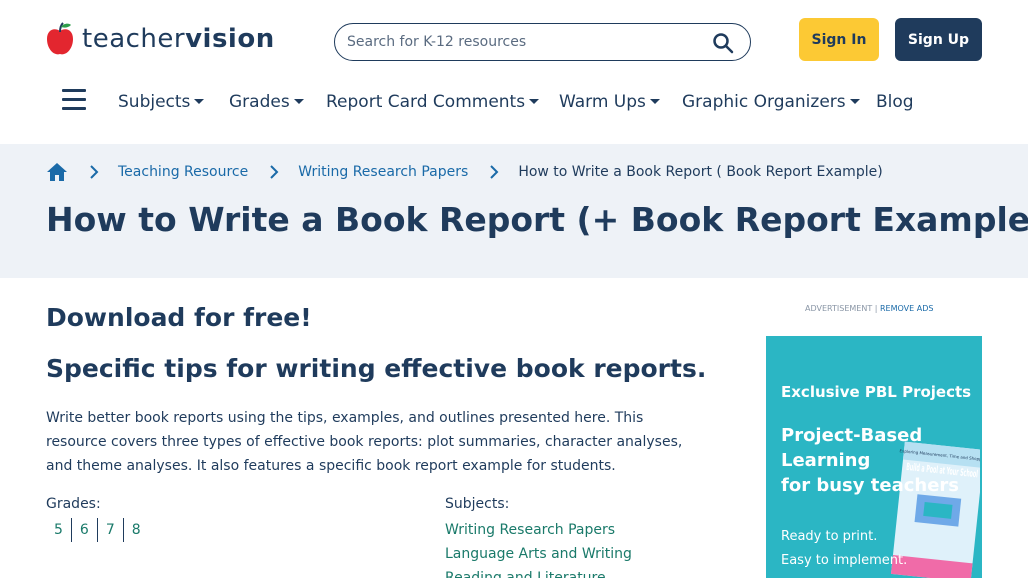  Describe the element at coordinates (517, 42) in the screenshot. I see `search-input` at that location.